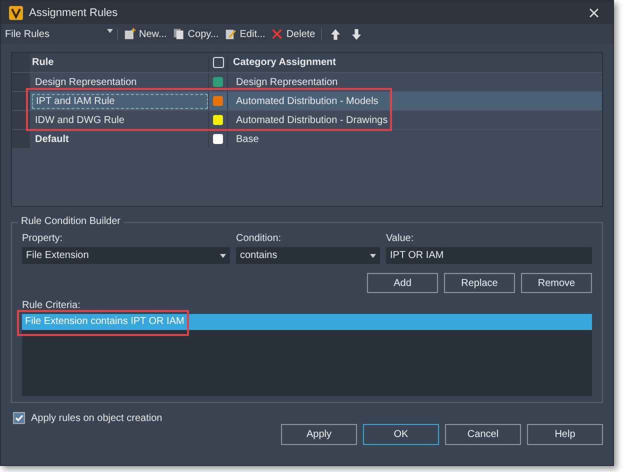 Image resolution: width=624 pixels, height=472 pixels. Describe the element at coordinates (565, 434) in the screenshot. I see `dialog-button: Help` at that location.